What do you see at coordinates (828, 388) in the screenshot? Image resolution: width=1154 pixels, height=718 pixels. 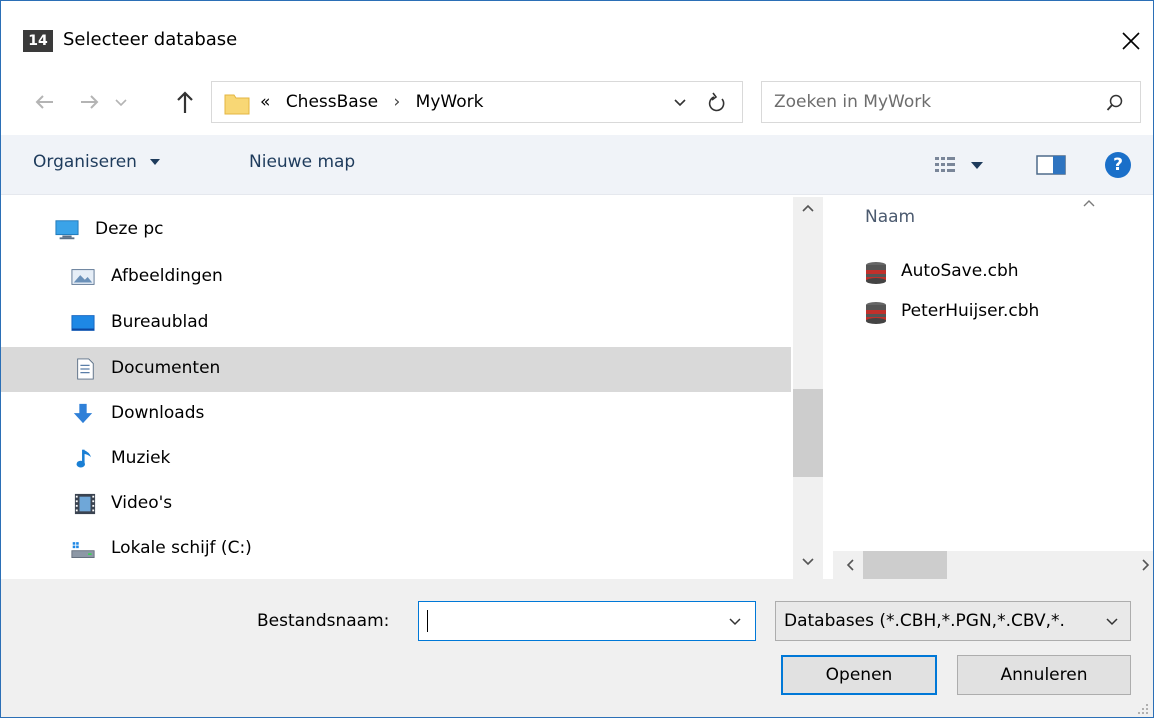 I see `pane-splitter` at bounding box center [828, 388].